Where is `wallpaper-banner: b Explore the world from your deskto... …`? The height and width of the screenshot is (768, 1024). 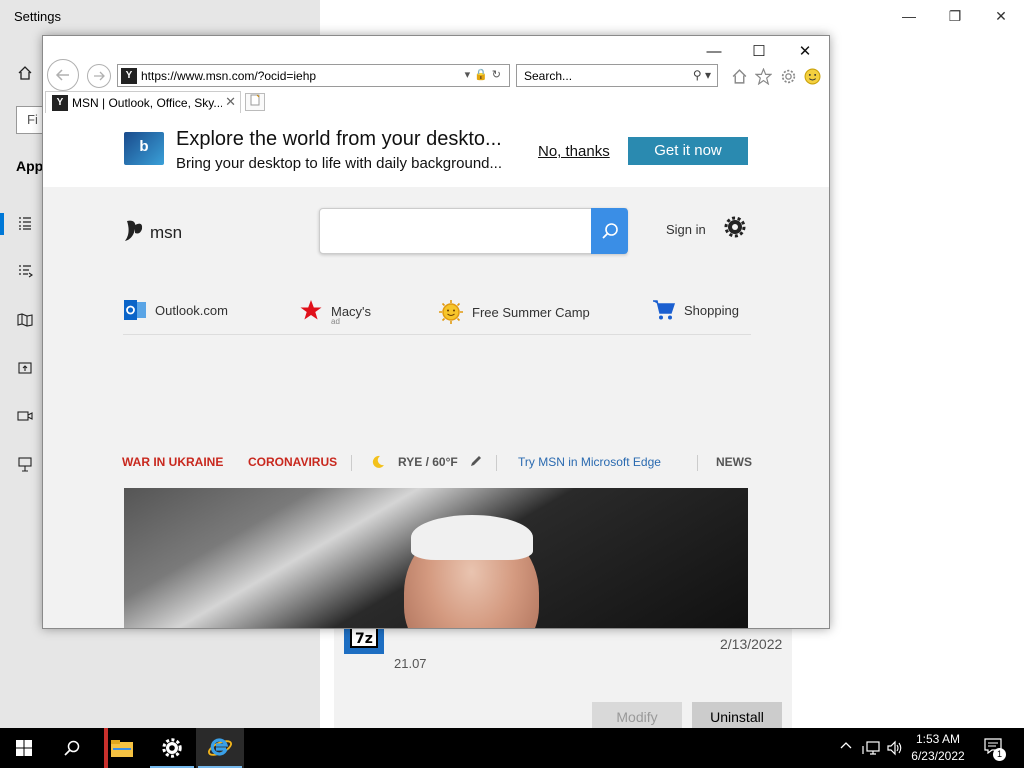 wallpaper-banner: b Explore the world from your deskto... … is located at coordinates (436, 150).